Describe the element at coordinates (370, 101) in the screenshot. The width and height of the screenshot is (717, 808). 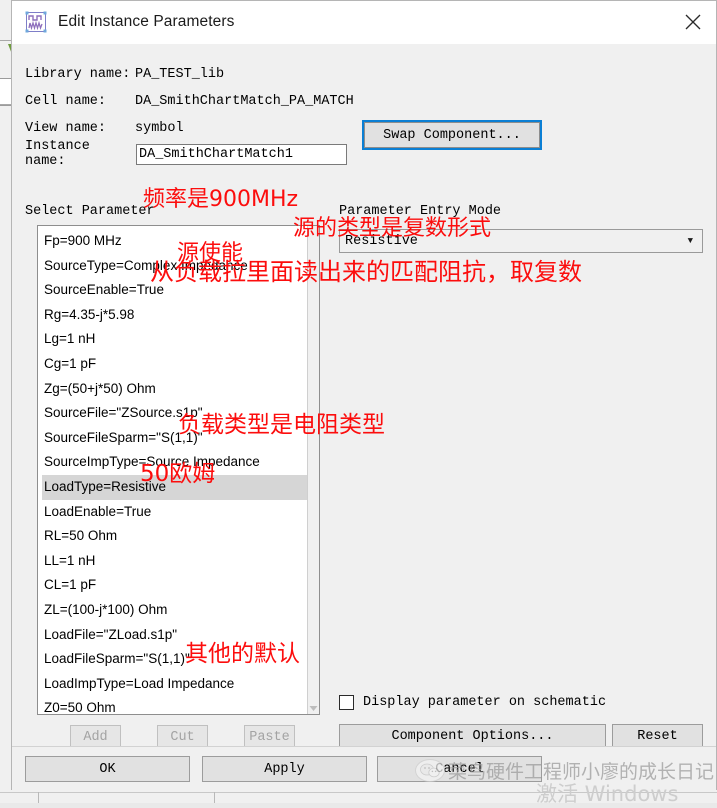
I see `cell-row: Cell name: DA_SmithChartMatch_PA_MATCH` at that location.